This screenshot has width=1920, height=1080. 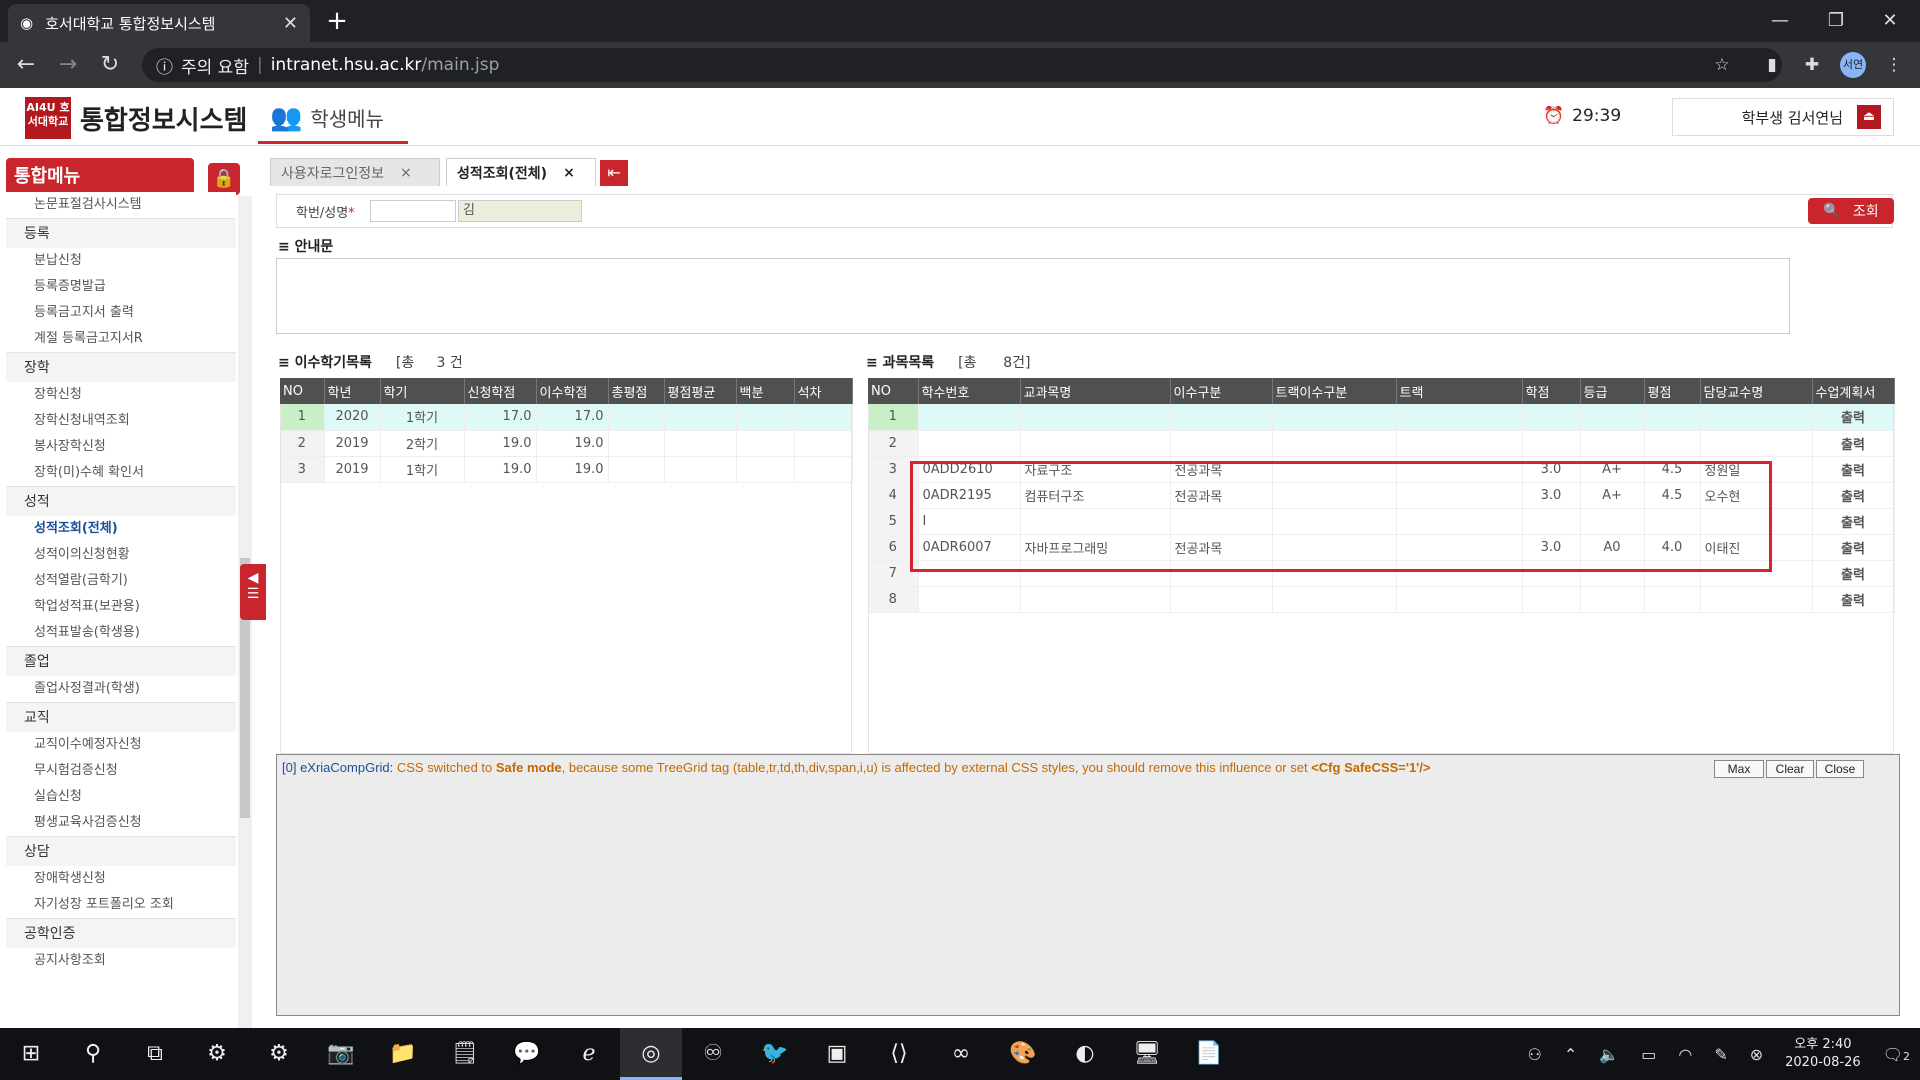 What do you see at coordinates (121, 689) in the screenshot?
I see `sidebar-item: 졸업사정결과(학생)` at bounding box center [121, 689].